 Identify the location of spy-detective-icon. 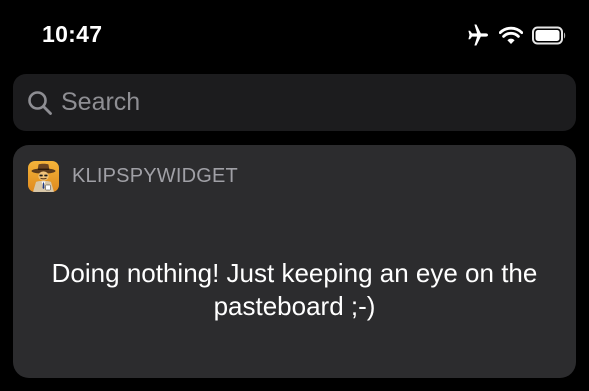
(43, 176).